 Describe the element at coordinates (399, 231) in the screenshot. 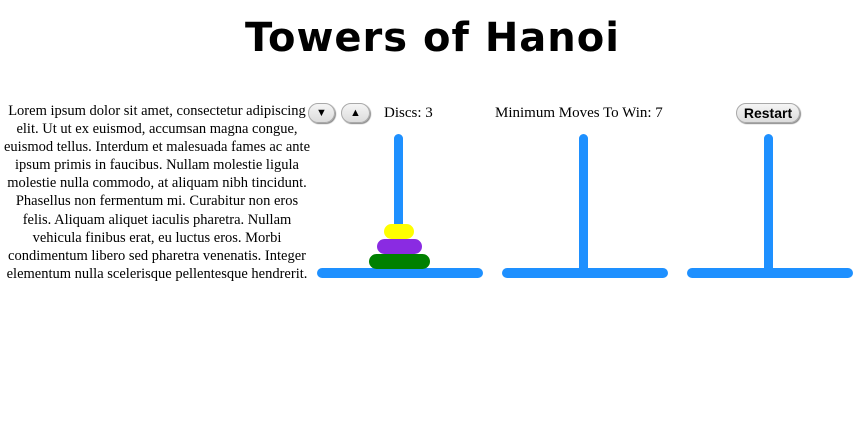

I see `disc-small` at that location.